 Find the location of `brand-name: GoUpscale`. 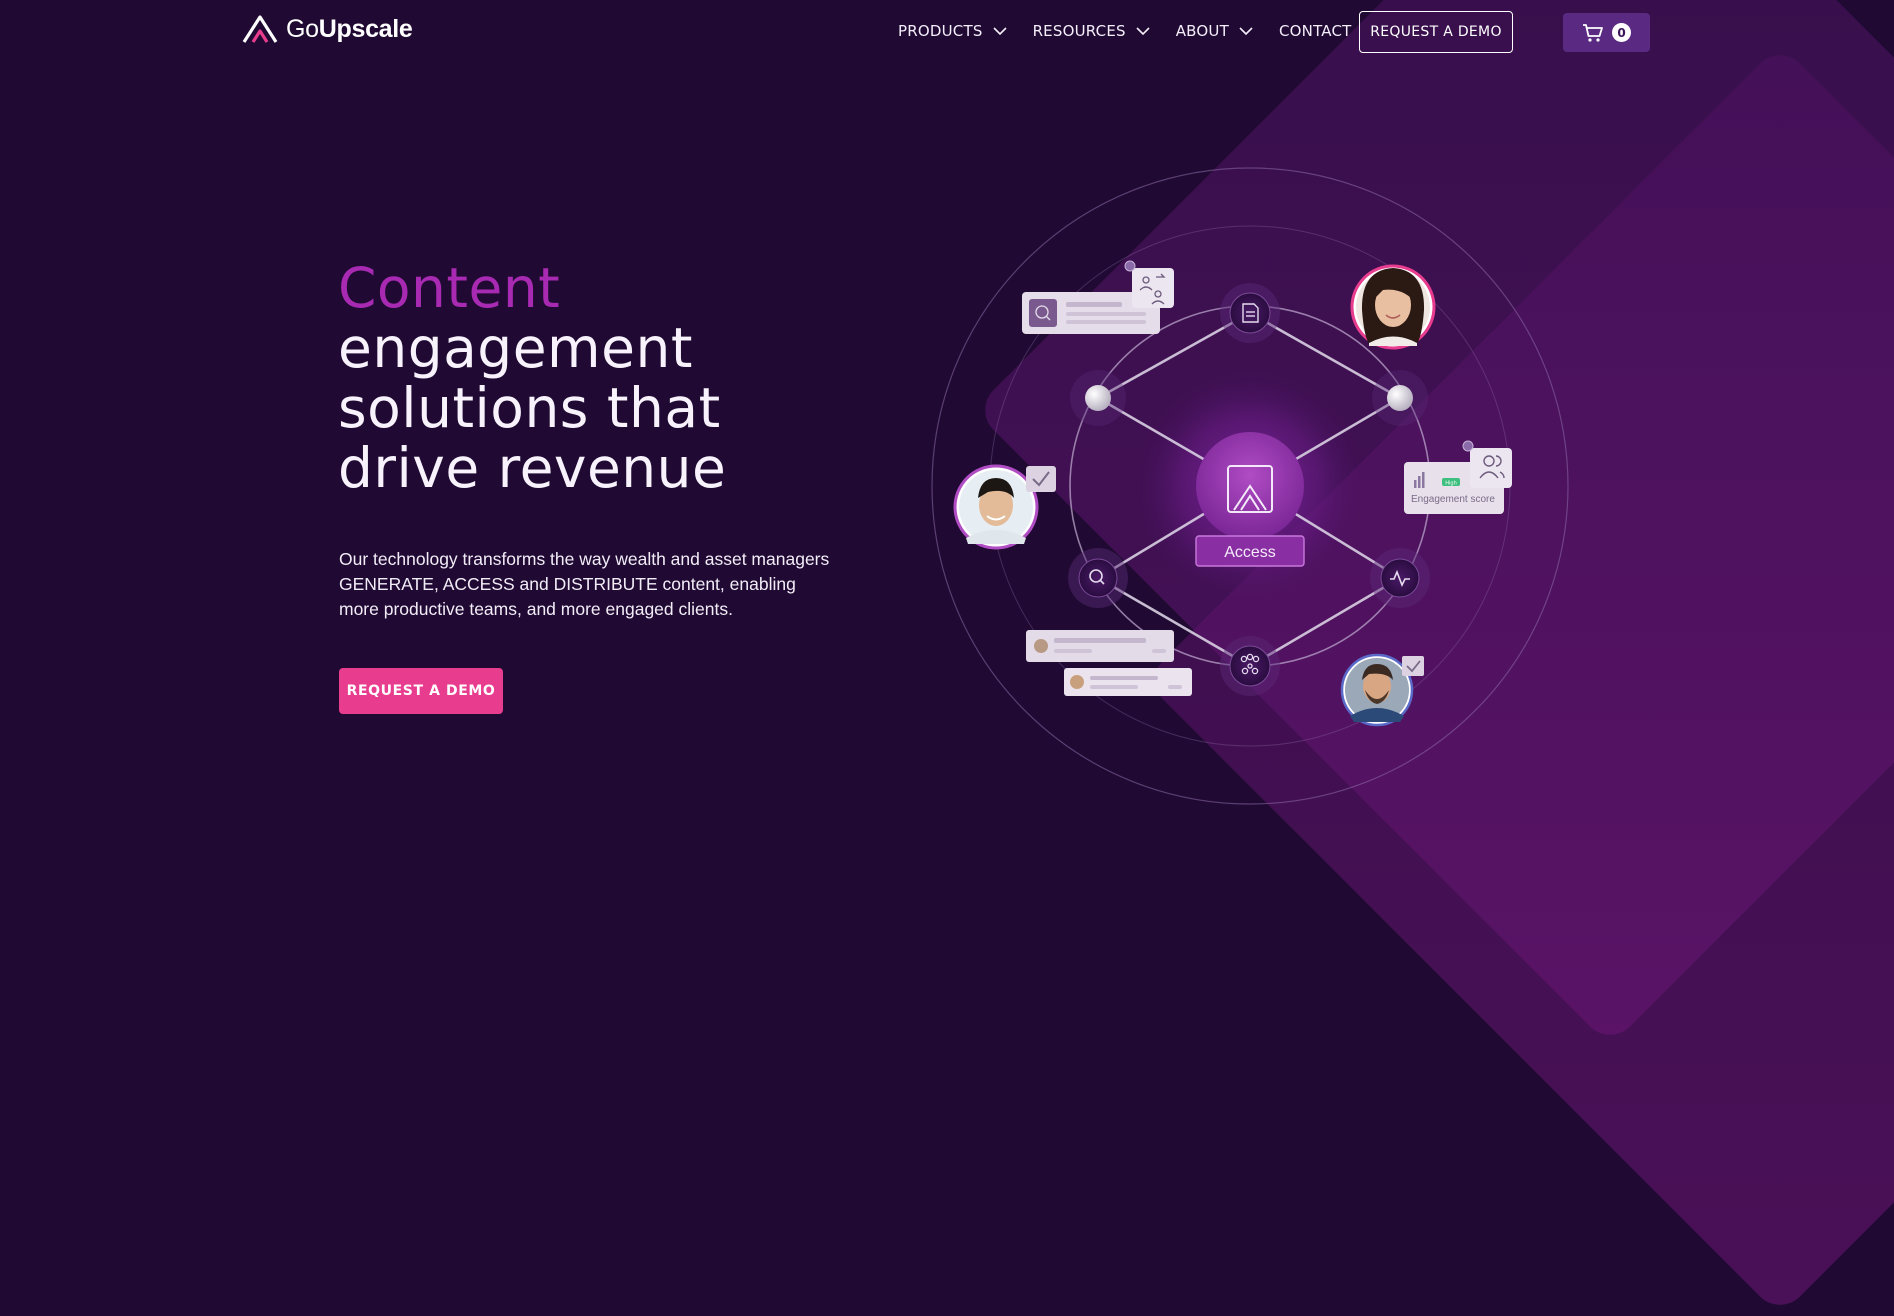

brand-name: GoUpscale is located at coordinates (349, 28).